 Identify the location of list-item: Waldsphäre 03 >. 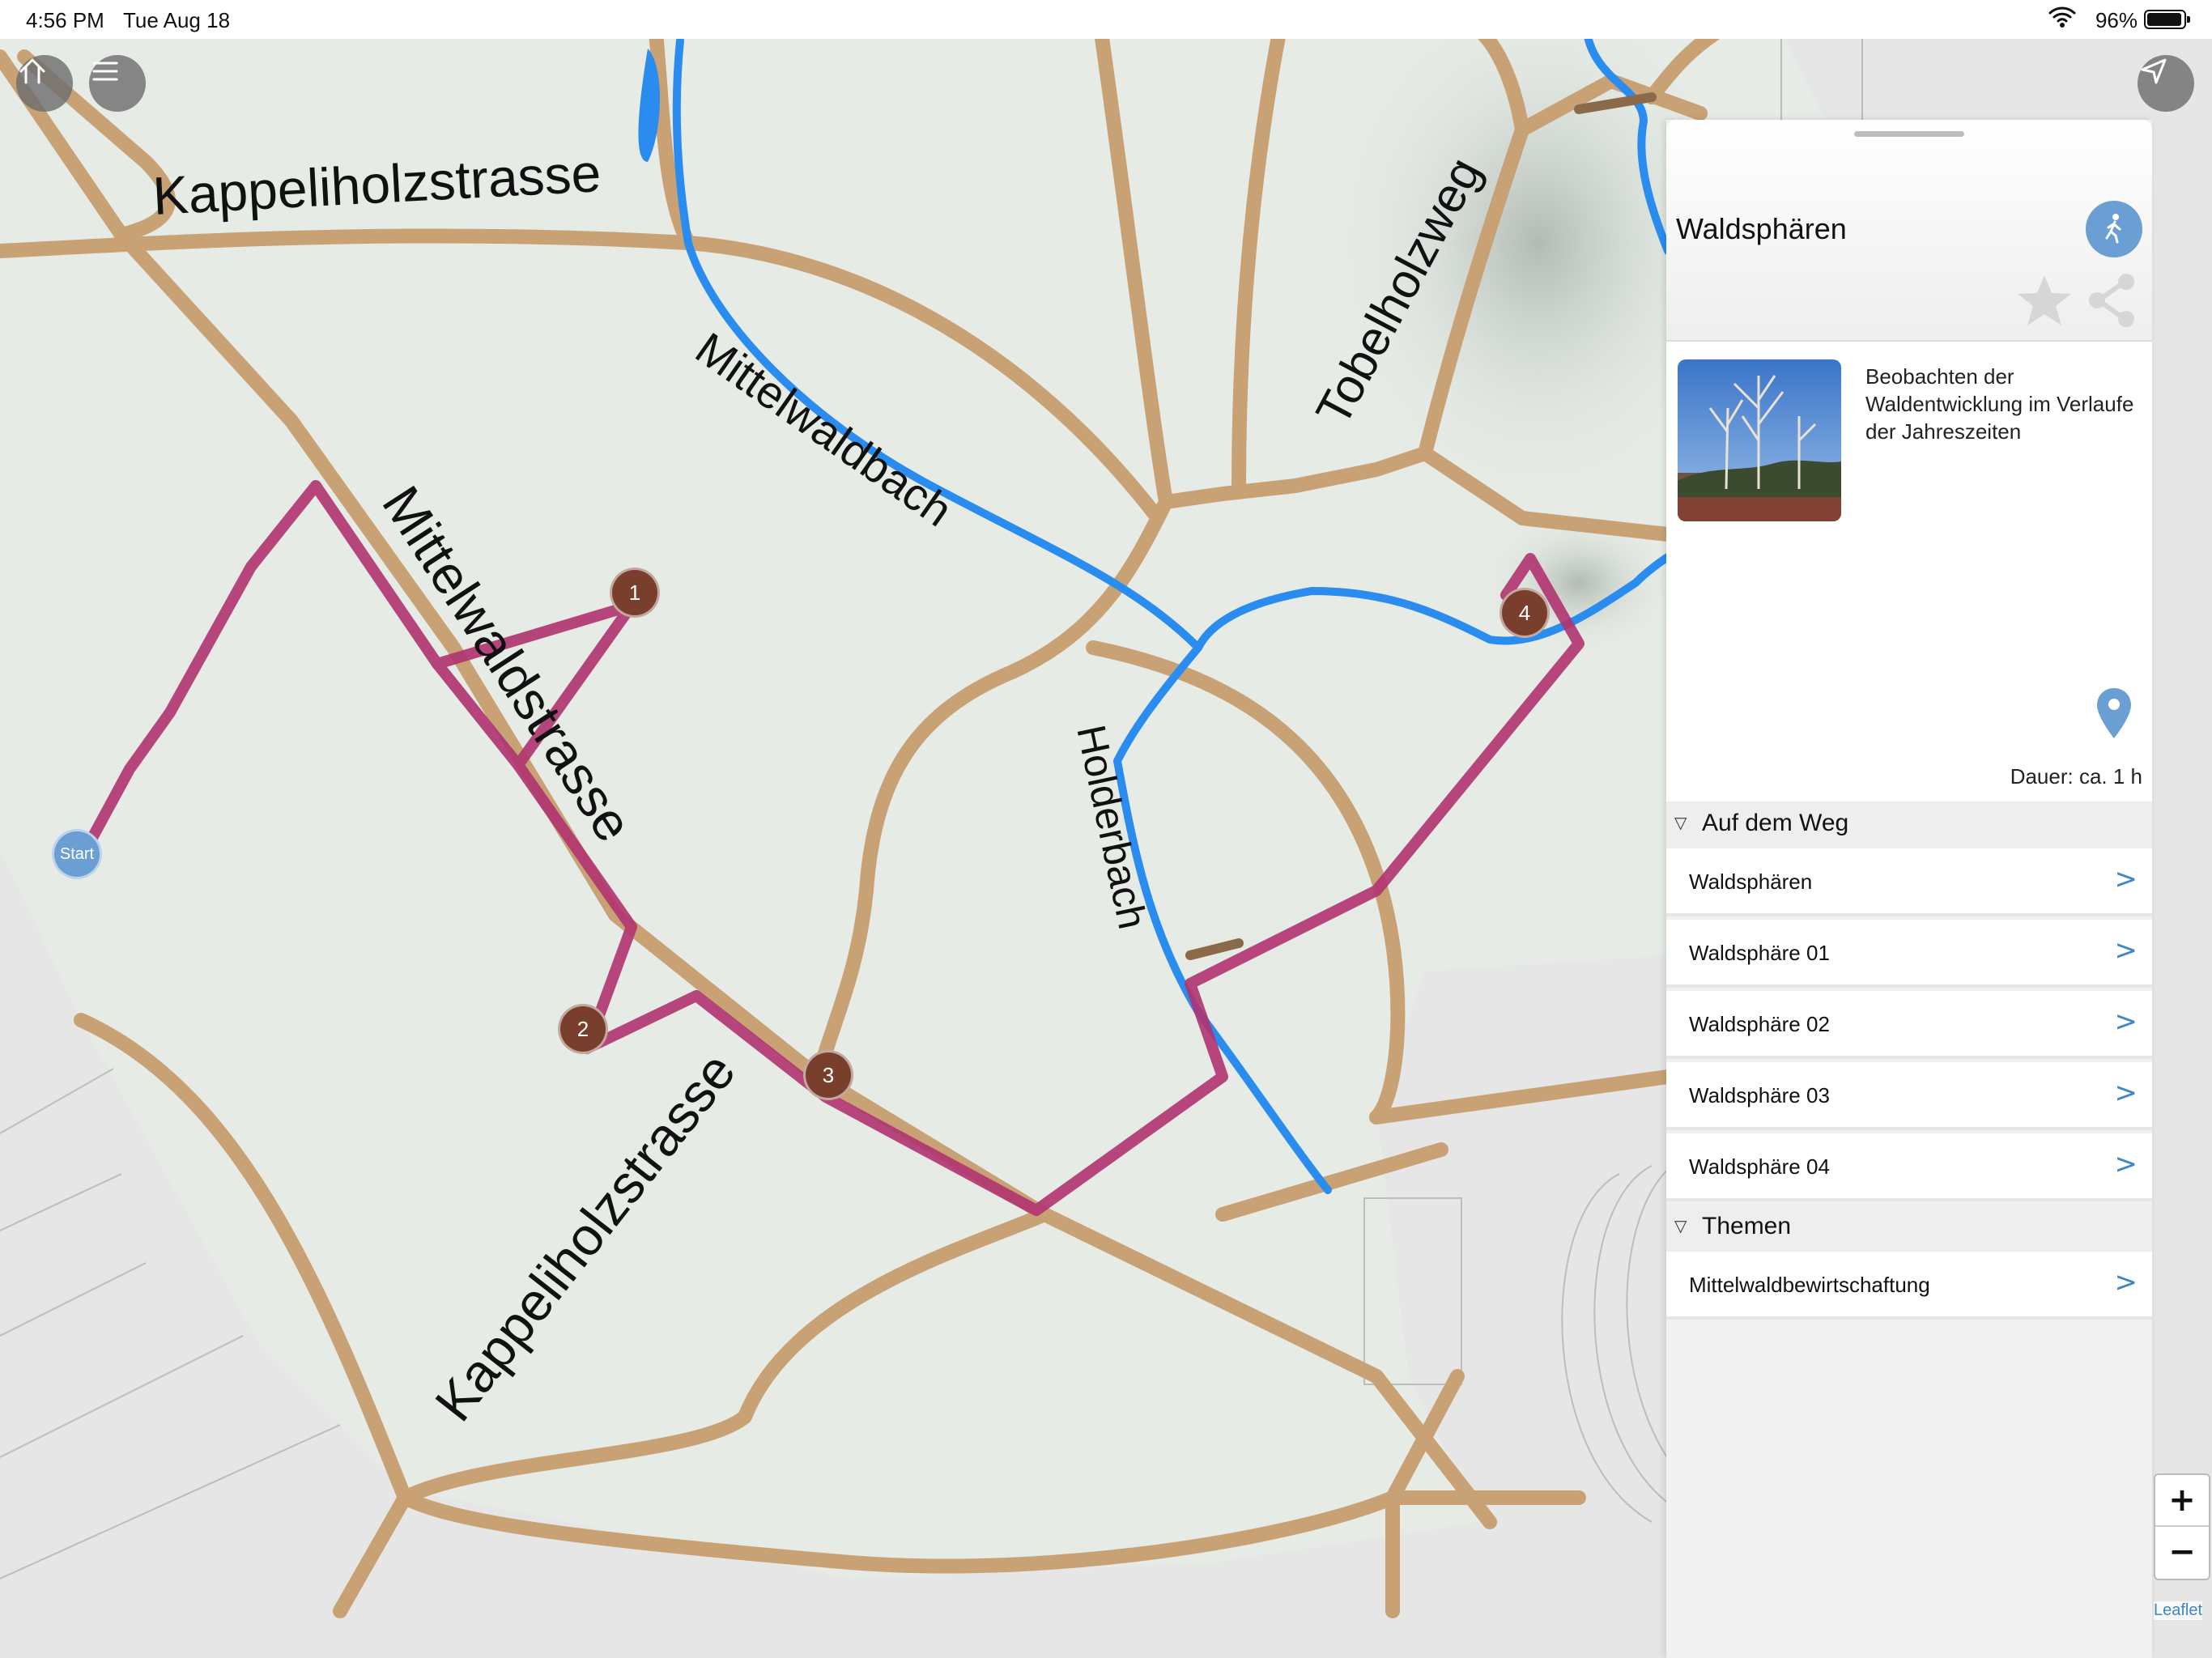
(1909, 1096).